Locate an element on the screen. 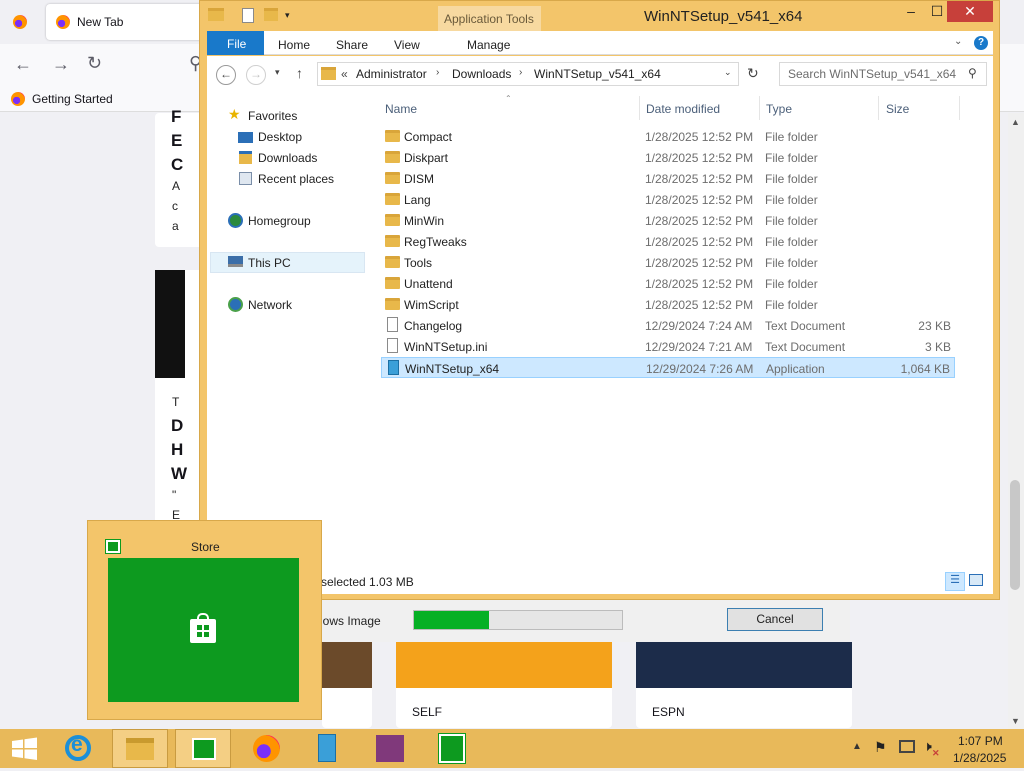 This screenshot has width=1024, height=771. column-header-type: Type is located at coordinates (779, 109).